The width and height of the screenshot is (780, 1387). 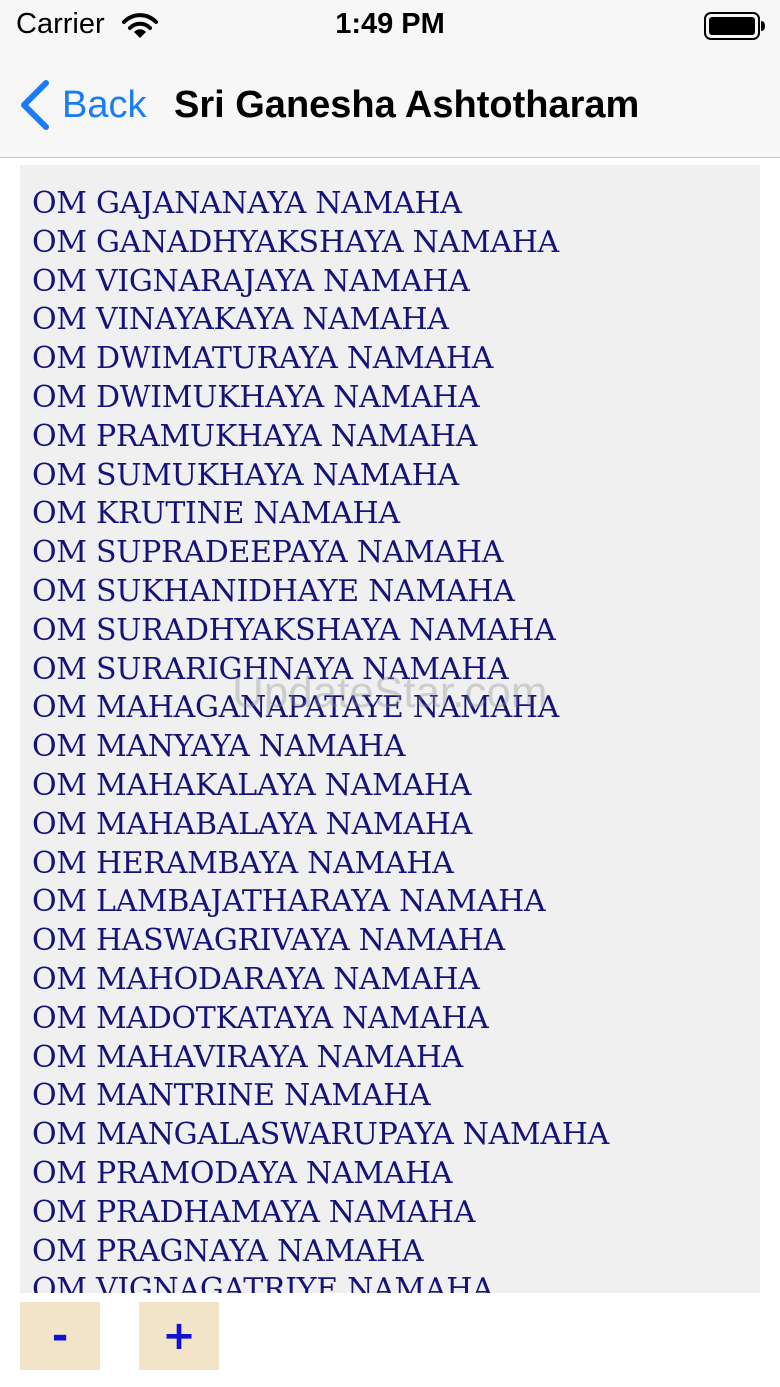 What do you see at coordinates (295, 242) in the screenshot?
I see `mantra-line: OM GANADHYAKSHAYA NAMAHA` at bounding box center [295, 242].